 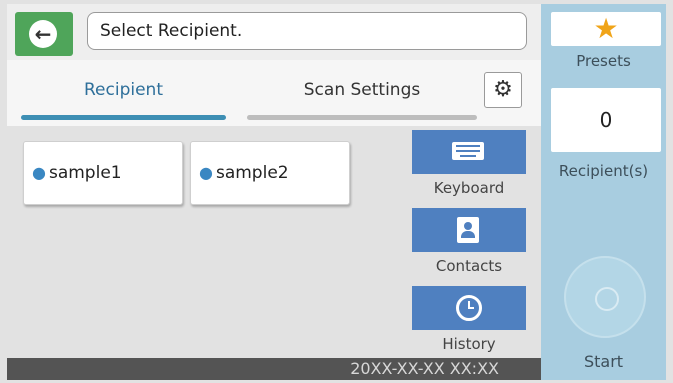 What do you see at coordinates (123, 90) in the screenshot?
I see `tab-recipient-label: Recipient` at bounding box center [123, 90].